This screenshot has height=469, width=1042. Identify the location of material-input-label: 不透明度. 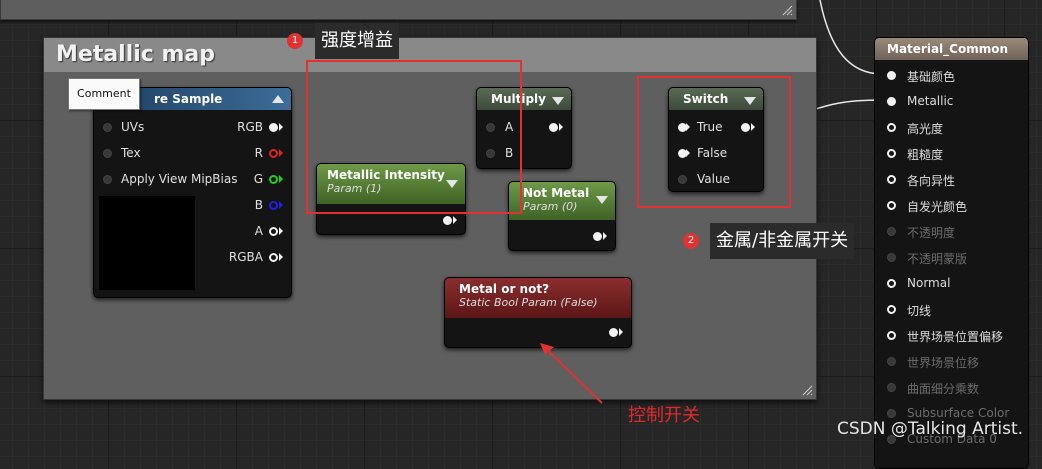
(931, 233).